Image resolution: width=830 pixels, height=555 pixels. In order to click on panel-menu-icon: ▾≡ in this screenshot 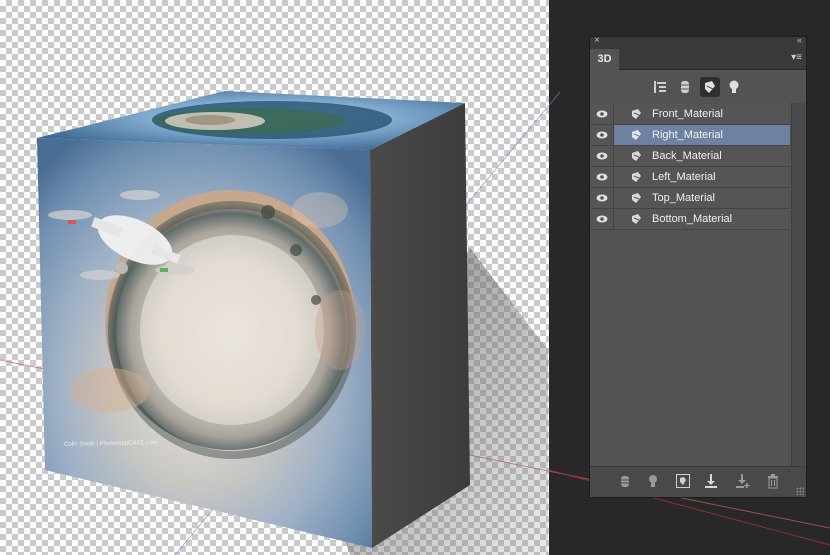, I will do `click(796, 57)`.